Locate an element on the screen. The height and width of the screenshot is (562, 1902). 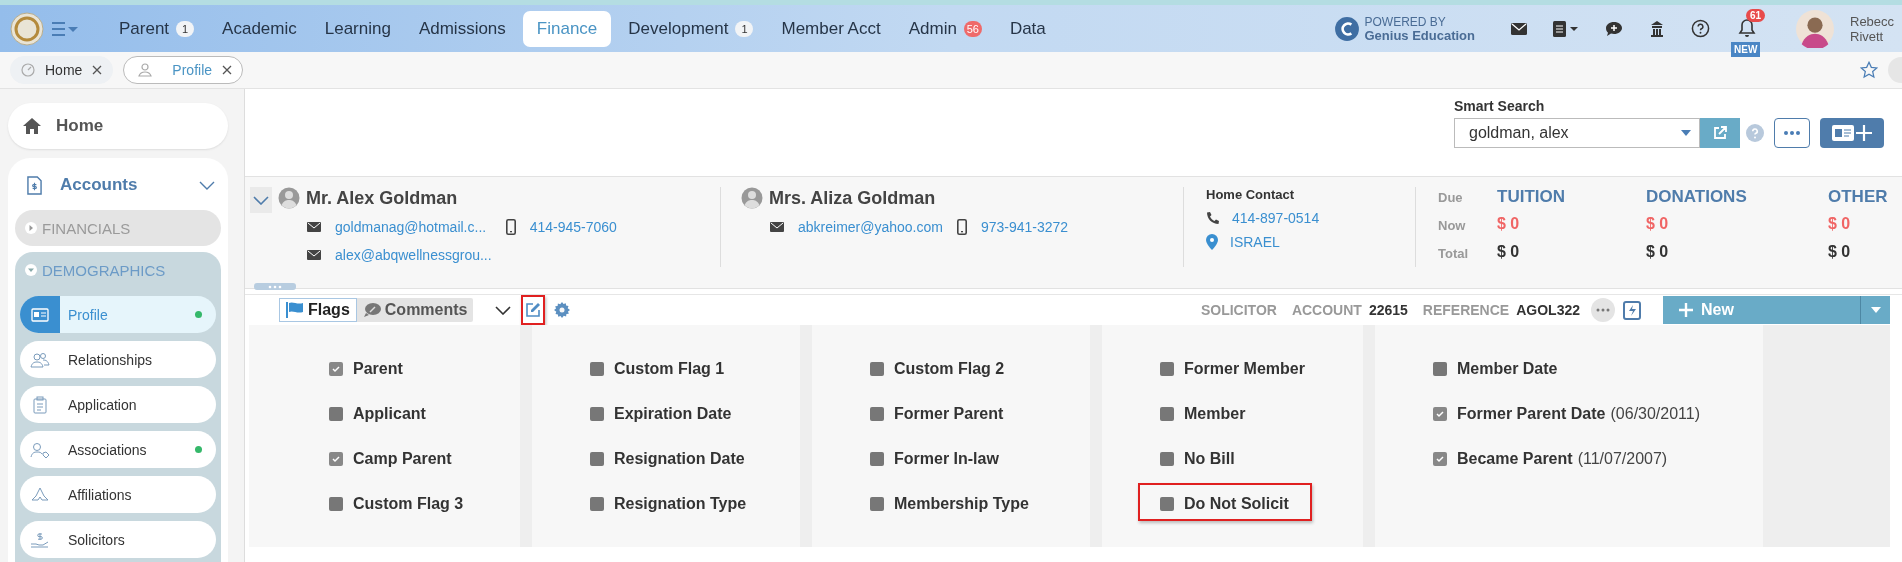
balance-heading: DONATIONS is located at coordinates (1697, 196).